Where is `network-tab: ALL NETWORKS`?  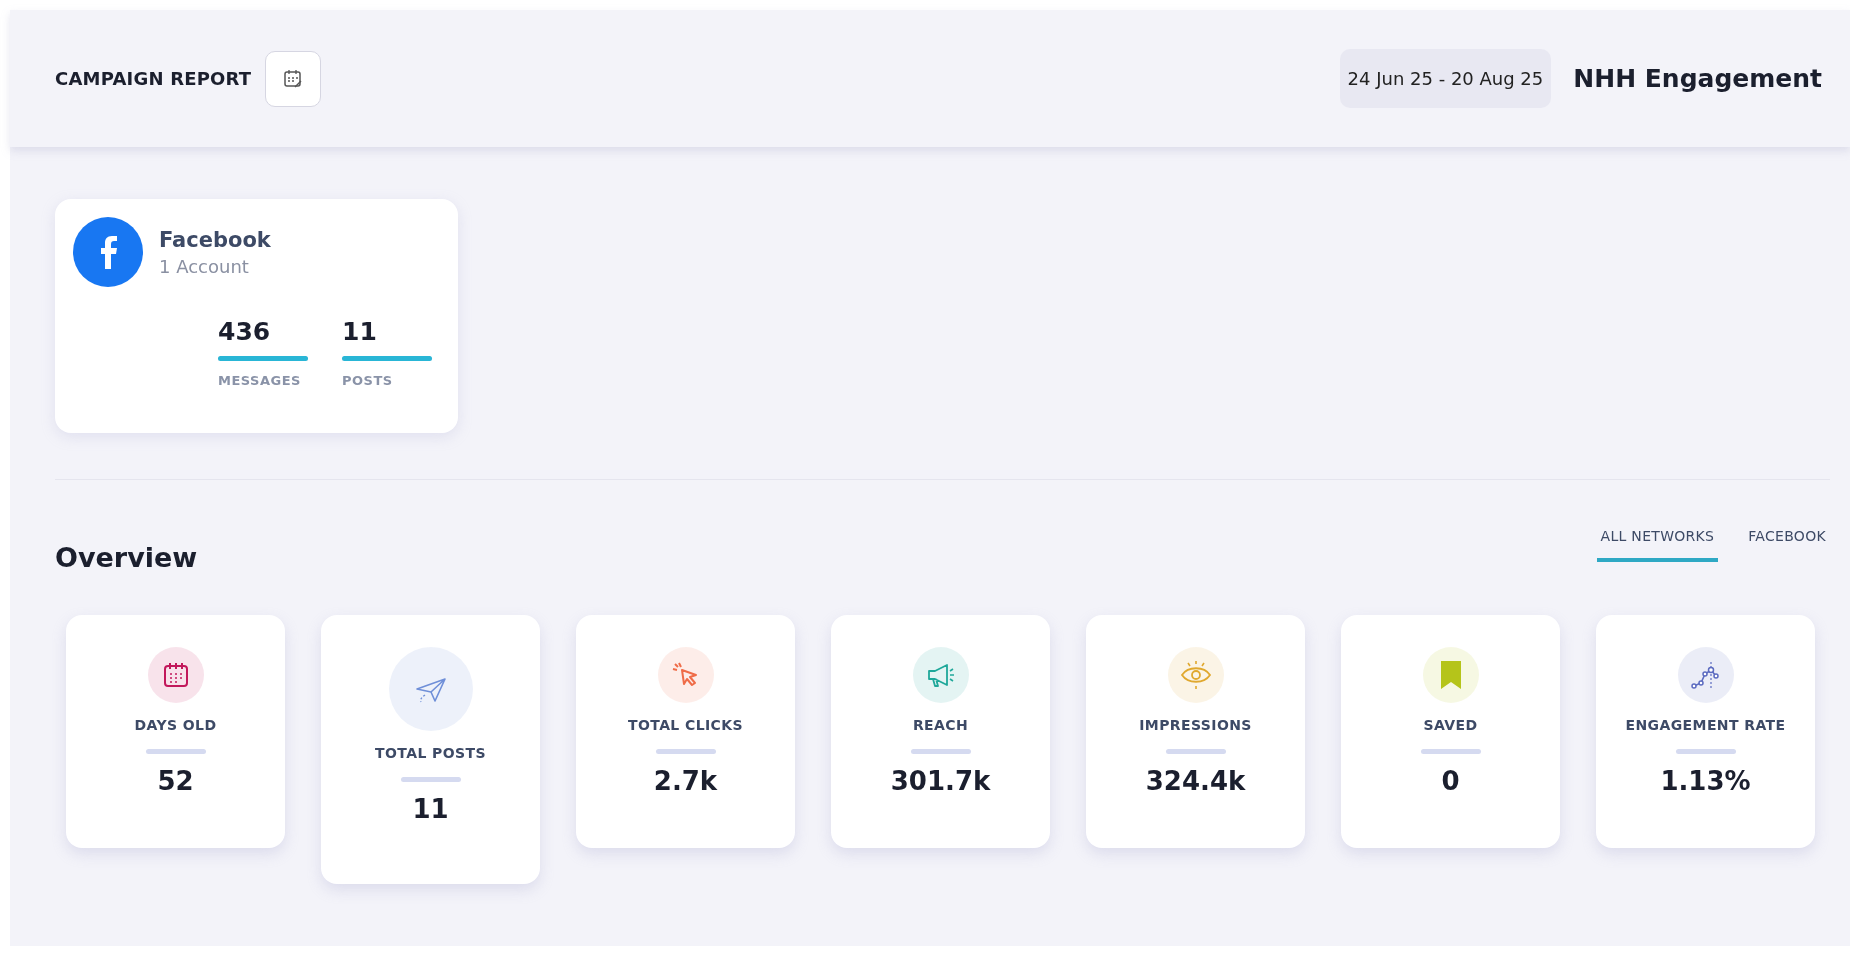
network-tab: ALL NETWORKS is located at coordinates (1657, 545).